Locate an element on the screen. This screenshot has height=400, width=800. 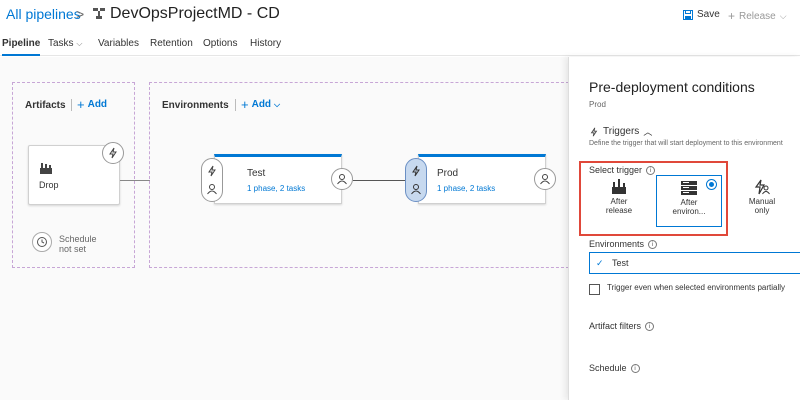
tab-history: History is located at coordinates (265, 47).